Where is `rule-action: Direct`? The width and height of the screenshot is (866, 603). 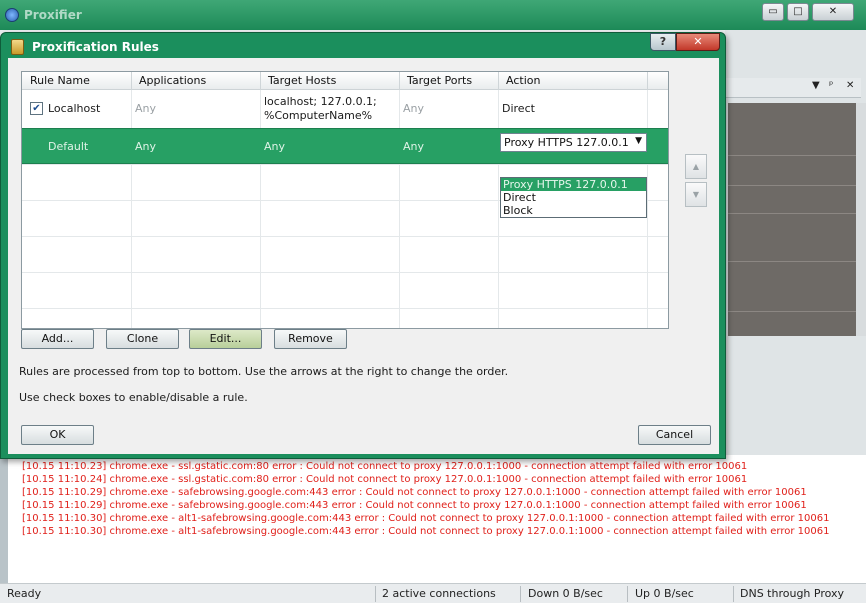
rule-action: Direct is located at coordinates (518, 108).